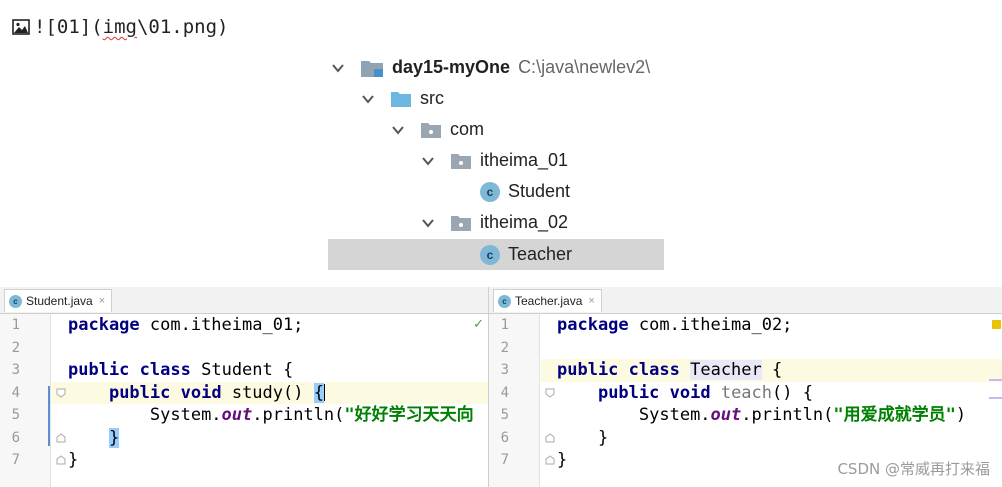  I want to click on code-line: public class Student {, so click(181, 370).